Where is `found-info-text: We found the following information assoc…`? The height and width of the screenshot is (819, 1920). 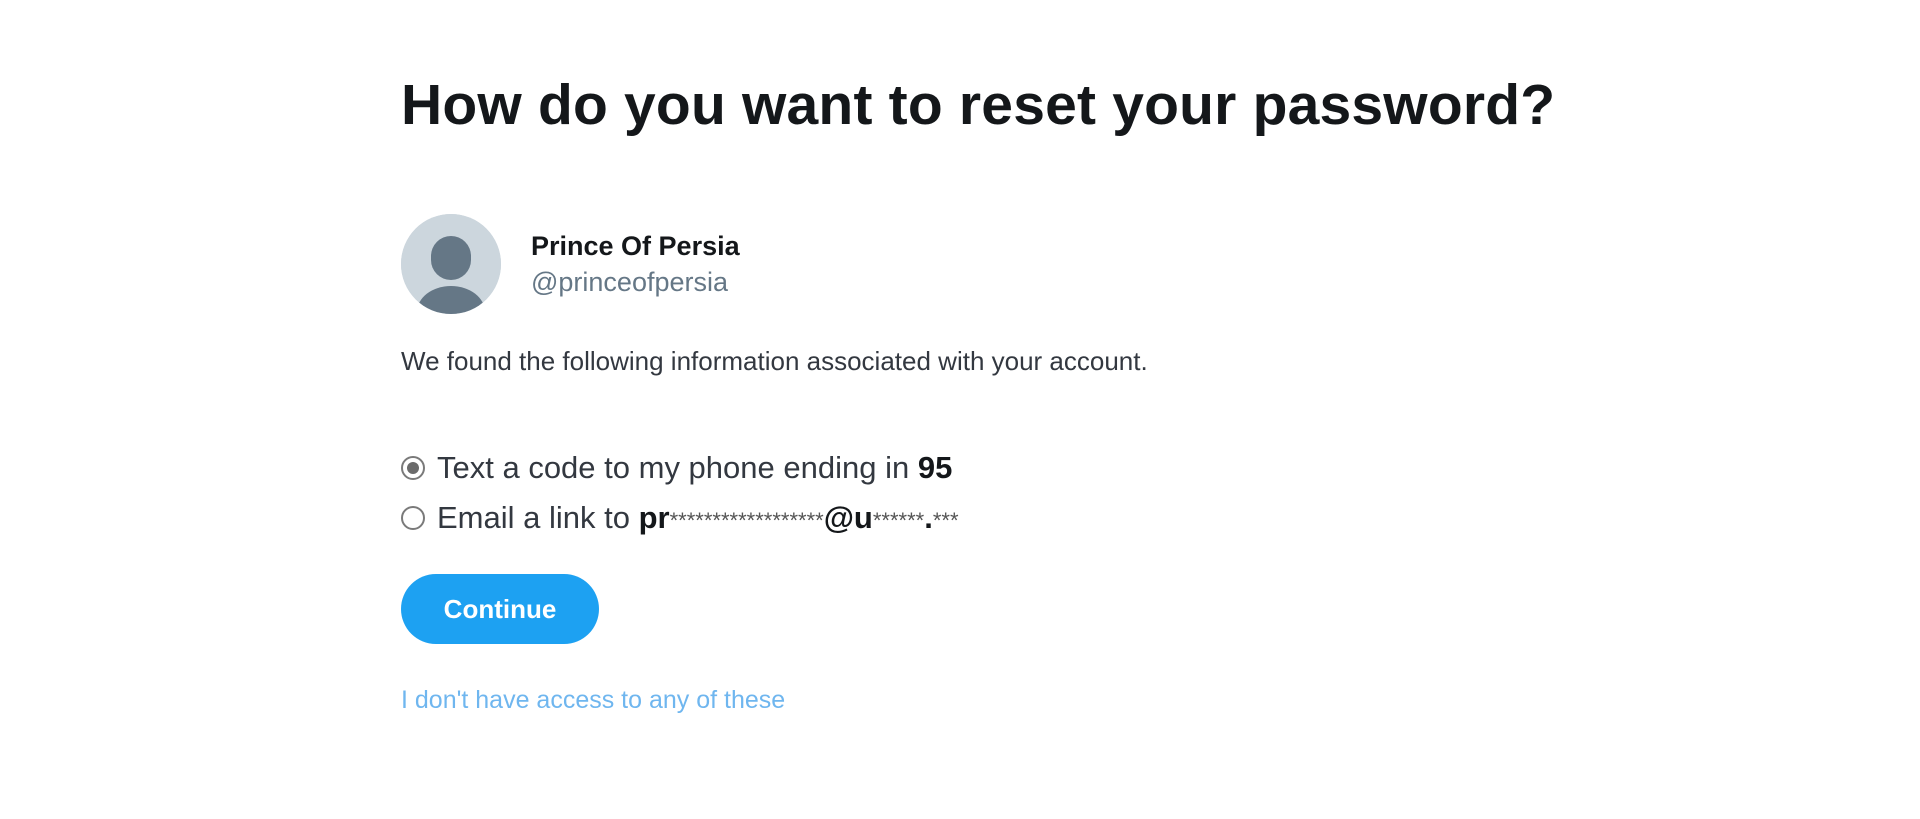 found-info-text: We found the following information assoc… is located at coordinates (774, 361).